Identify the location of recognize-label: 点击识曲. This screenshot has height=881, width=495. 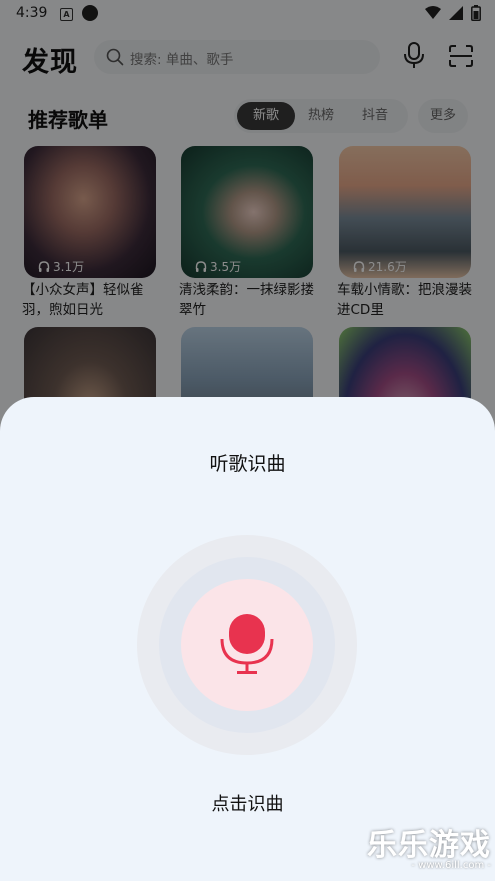
(247, 803).